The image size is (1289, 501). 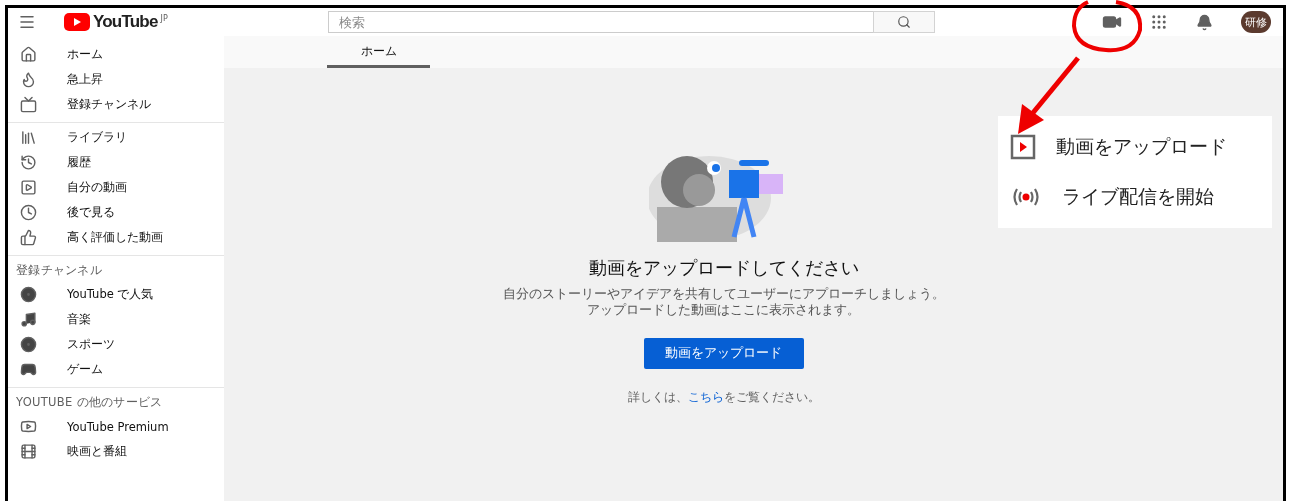 I want to click on tab: ホーム, so click(x=378, y=52).